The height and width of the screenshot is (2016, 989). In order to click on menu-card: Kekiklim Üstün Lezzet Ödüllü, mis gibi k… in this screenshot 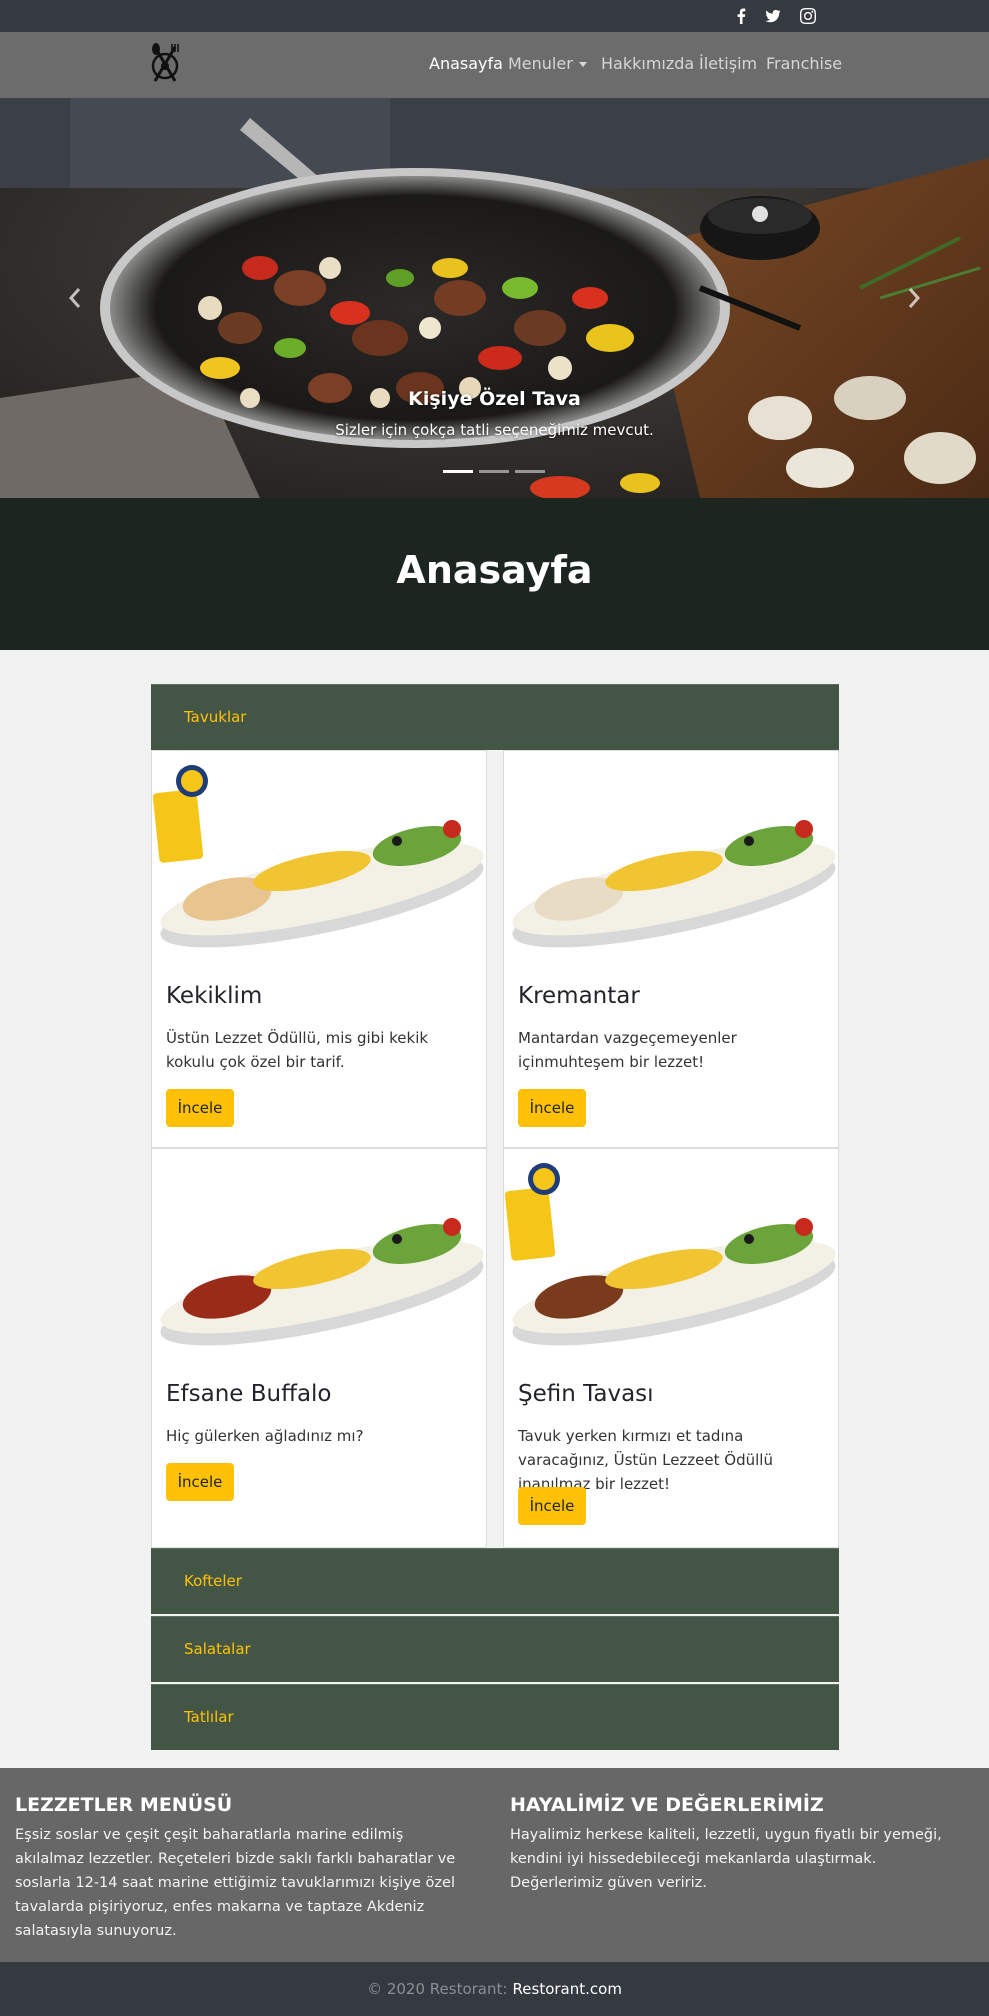, I will do `click(319, 949)`.